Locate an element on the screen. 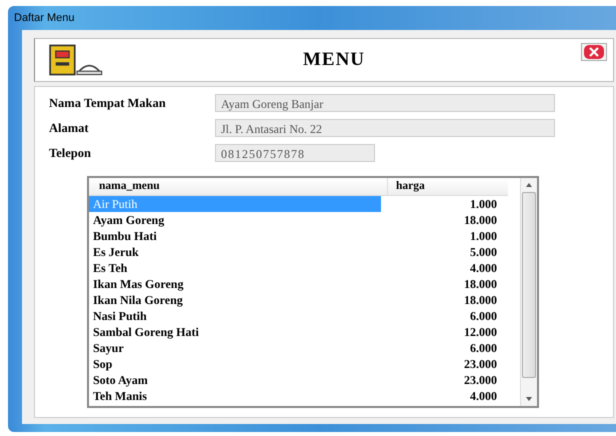  table-cell: Es Teh is located at coordinates (235, 268).